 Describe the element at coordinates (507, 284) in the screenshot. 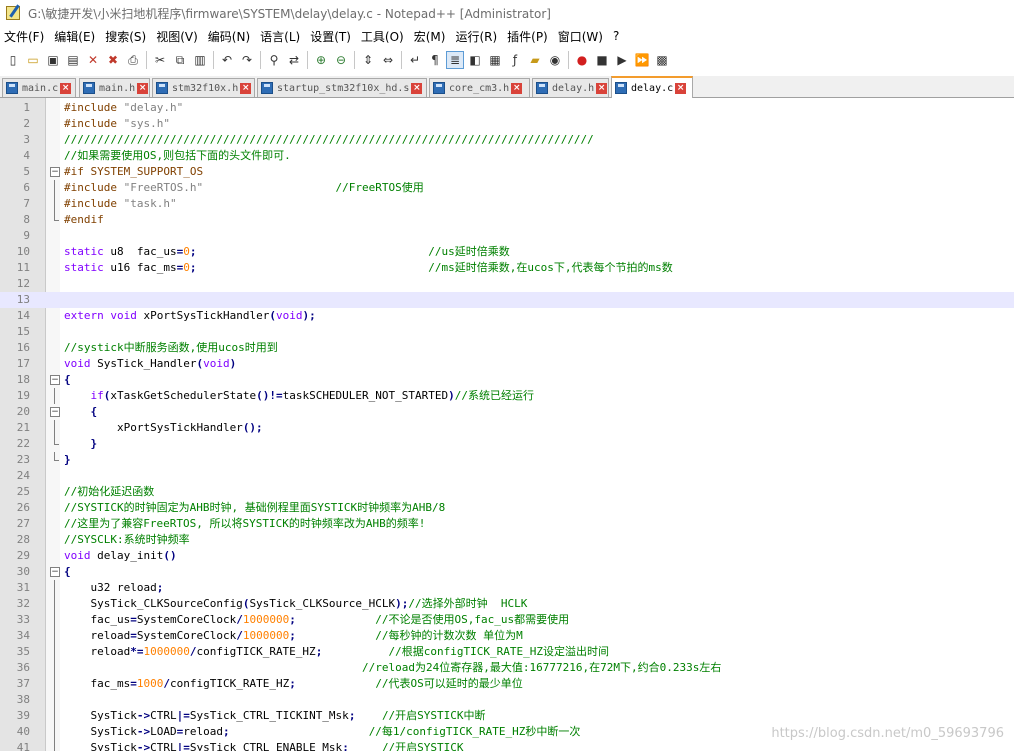

I see `code-line: 12` at that location.